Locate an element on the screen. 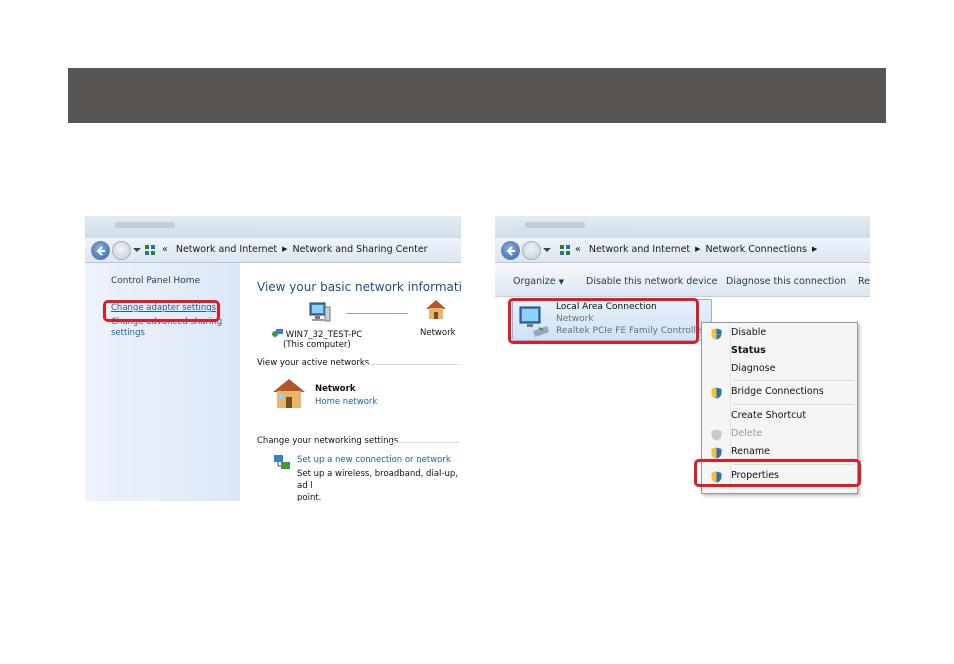  computer-name: WIN7_32_TEST-PC is located at coordinates (316, 334).